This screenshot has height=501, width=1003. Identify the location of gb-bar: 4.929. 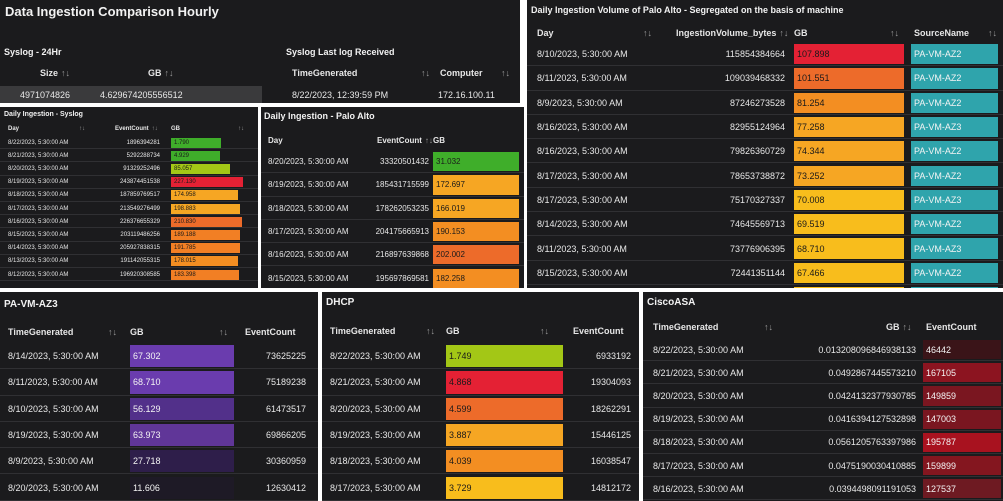
(195, 155).